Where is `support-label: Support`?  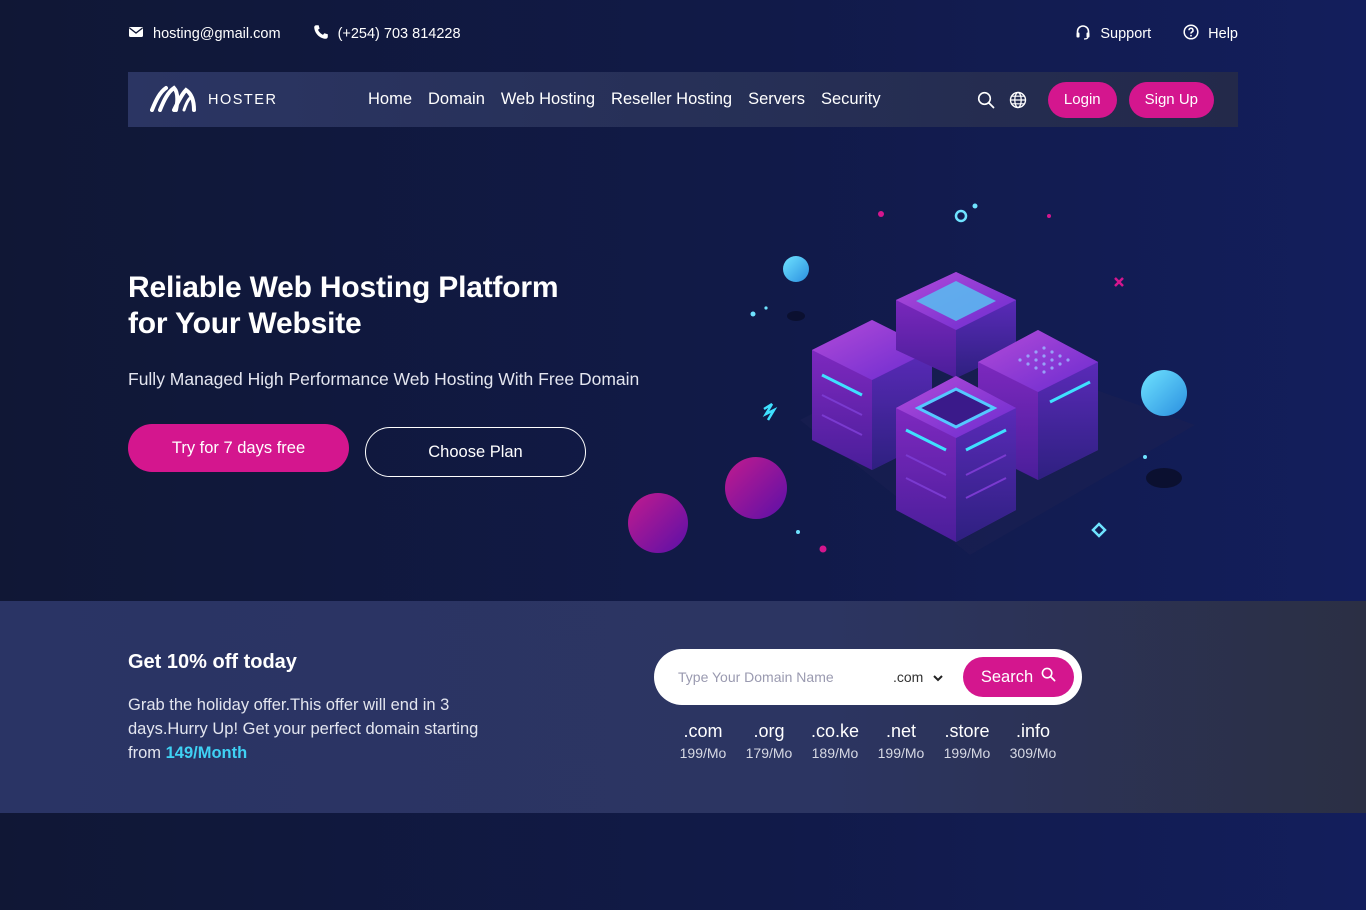 support-label: Support is located at coordinates (1126, 34).